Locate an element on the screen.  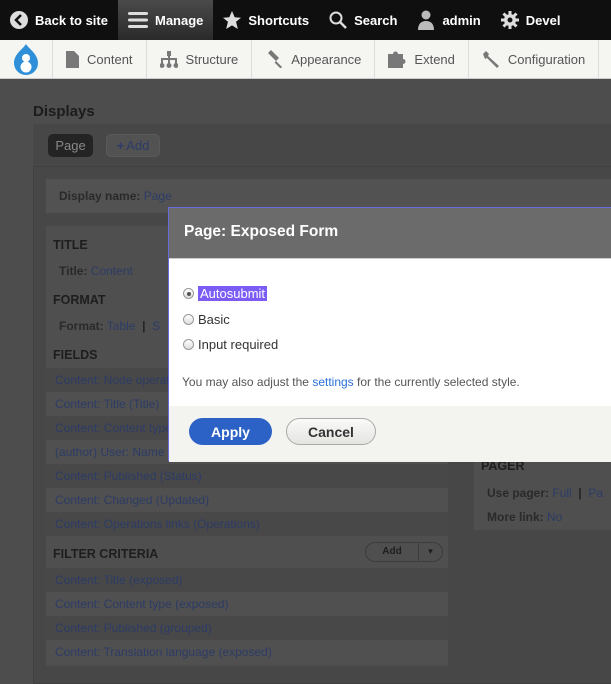
user-icon is located at coordinates (426, 20).